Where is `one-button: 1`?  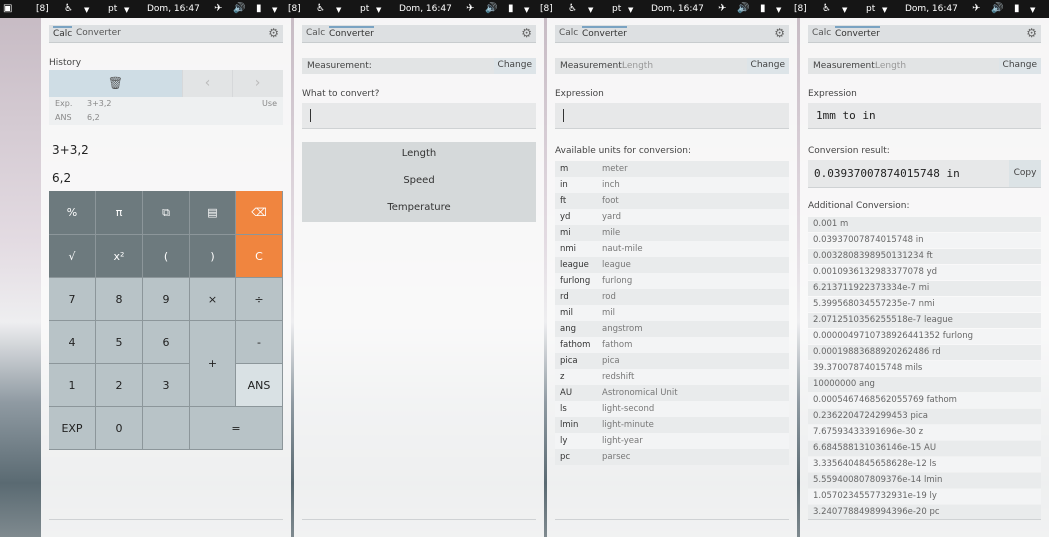
one-button: 1 is located at coordinates (72, 385).